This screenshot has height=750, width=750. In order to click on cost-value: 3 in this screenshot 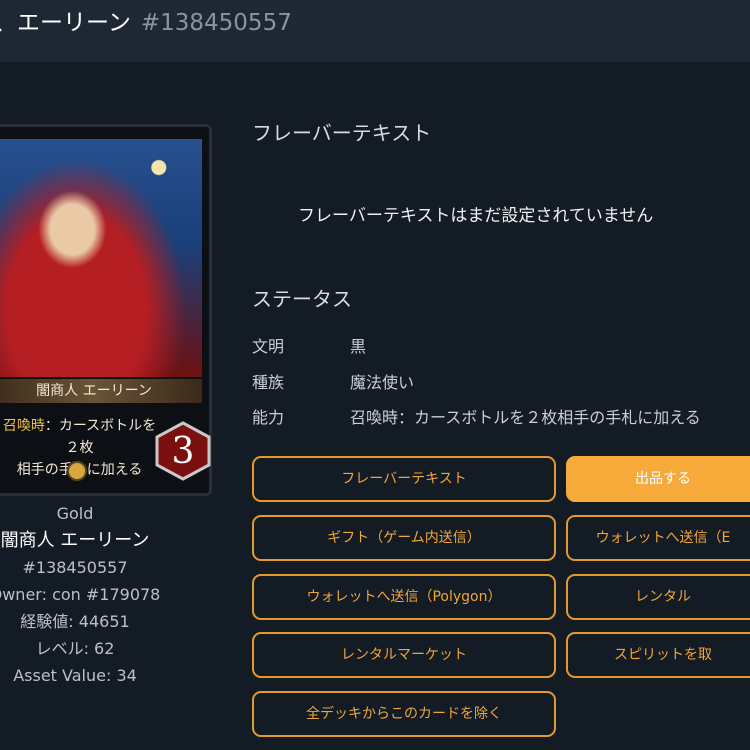, I will do `click(183, 451)`.